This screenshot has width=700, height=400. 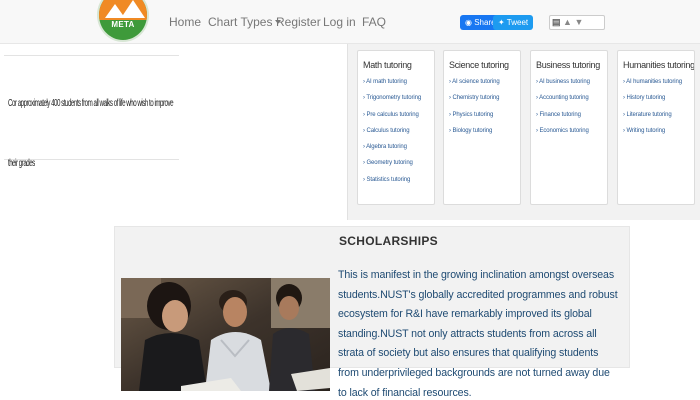 What do you see at coordinates (656, 103) in the screenshot?
I see `tutoring-link: › History tutoring` at bounding box center [656, 103].